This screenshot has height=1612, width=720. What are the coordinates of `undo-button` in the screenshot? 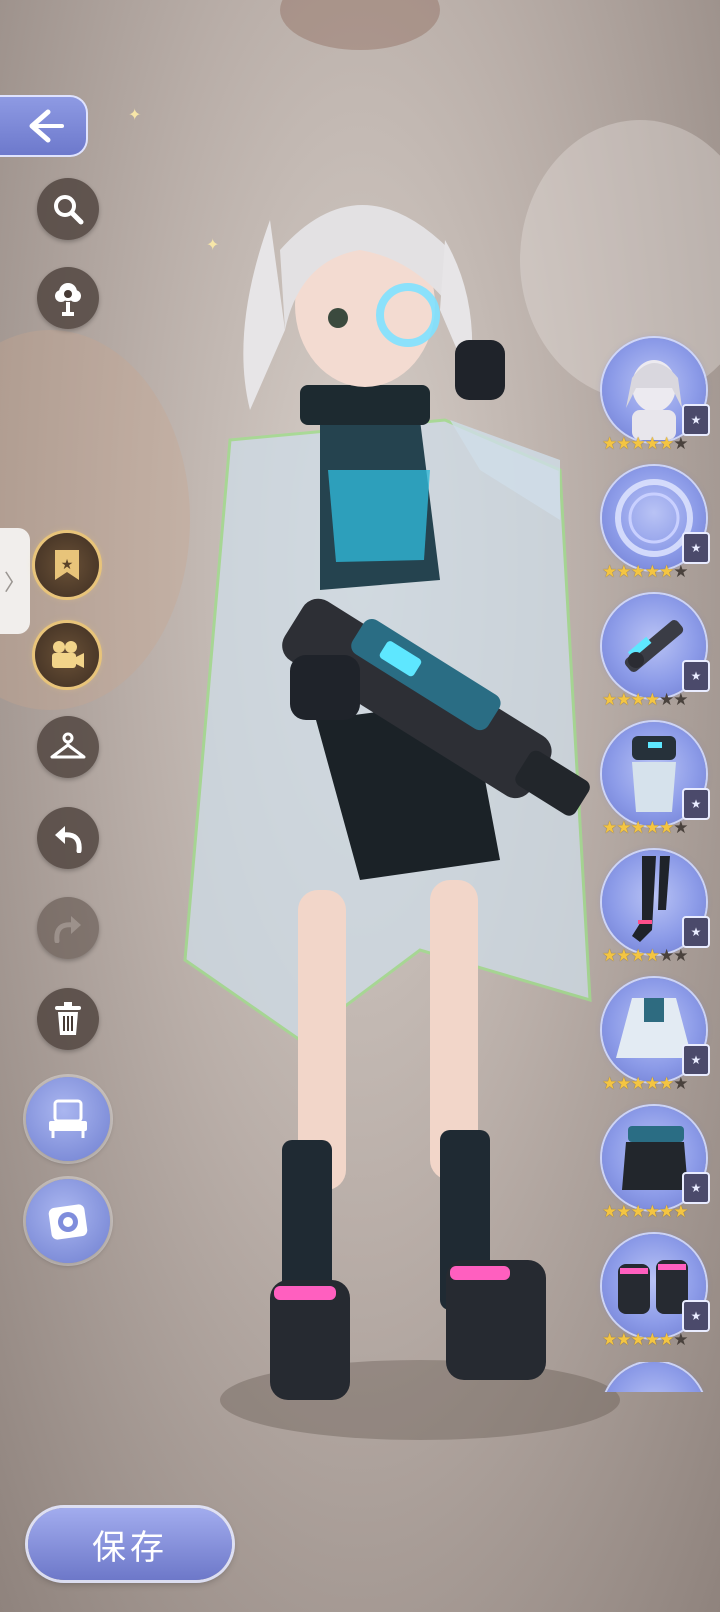 It's located at (68, 838).